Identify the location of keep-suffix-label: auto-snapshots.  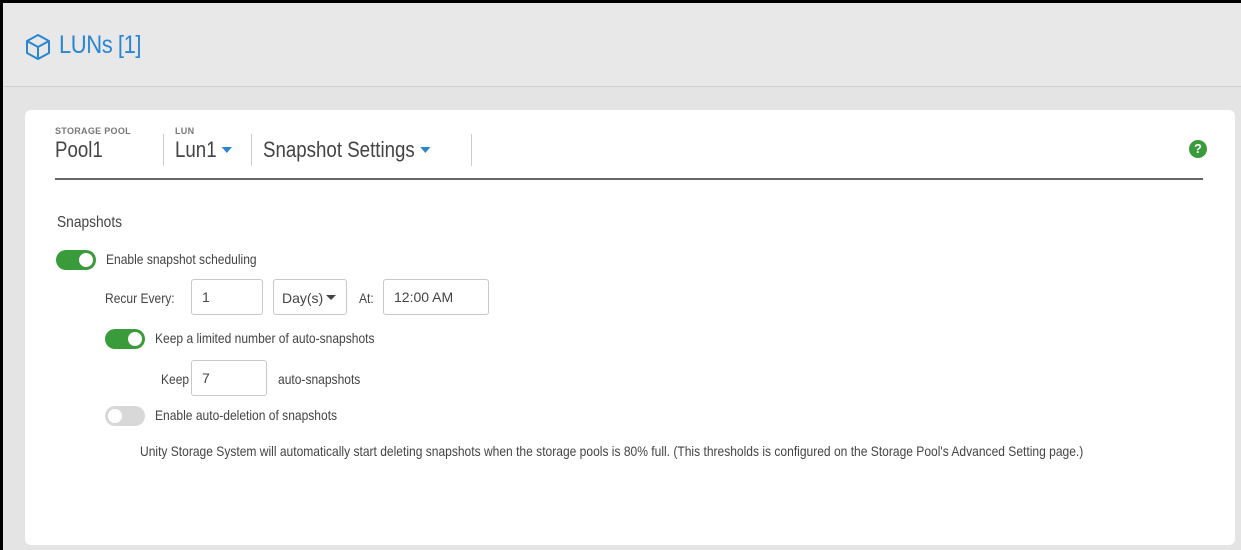
(319, 379).